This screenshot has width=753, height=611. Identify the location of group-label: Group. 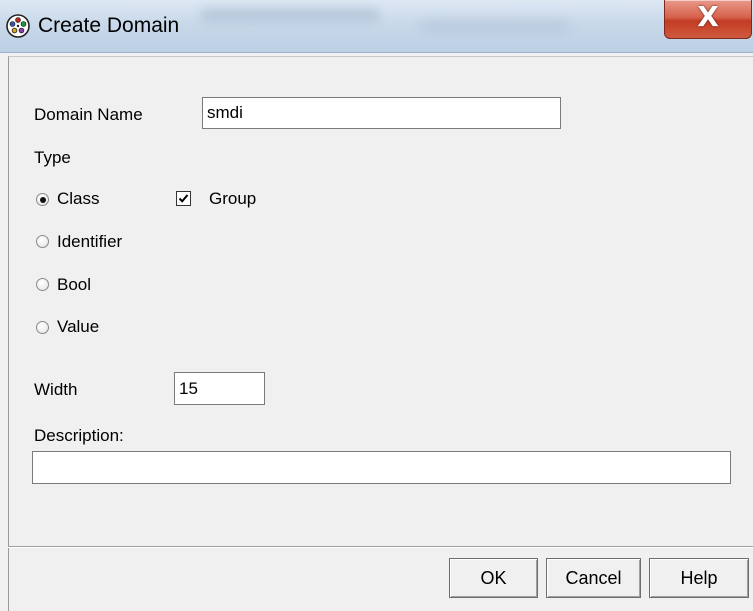
(233, 198).